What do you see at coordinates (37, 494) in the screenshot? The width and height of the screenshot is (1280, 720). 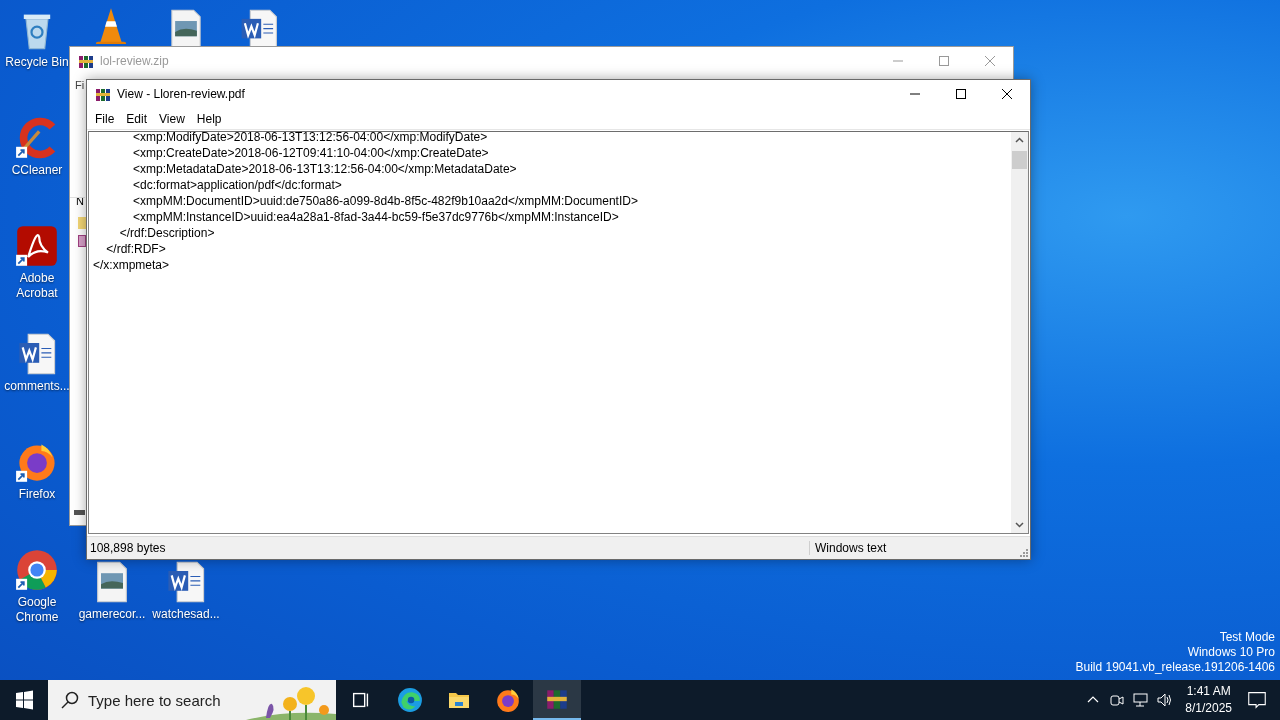 I see `desktop-icon-label: Firefox` at bounding box center [37, 494].